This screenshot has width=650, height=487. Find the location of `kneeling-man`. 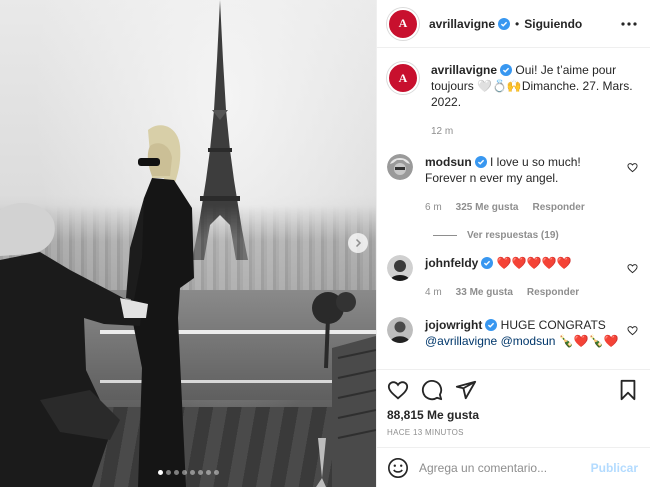

kneeling-man is located at coordinates (74, 344).